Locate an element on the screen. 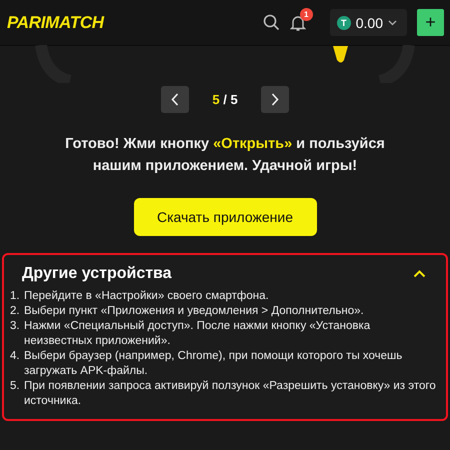 The height and width of the screenshot is (450, 450). currency-icon: T is located at coordinates (343, 23).